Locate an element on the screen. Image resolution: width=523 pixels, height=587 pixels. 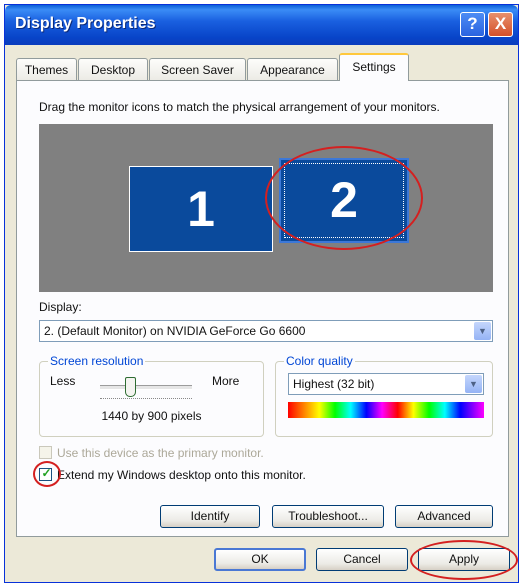
primary-monitor-checkbox is located at coordinates (45, 452).